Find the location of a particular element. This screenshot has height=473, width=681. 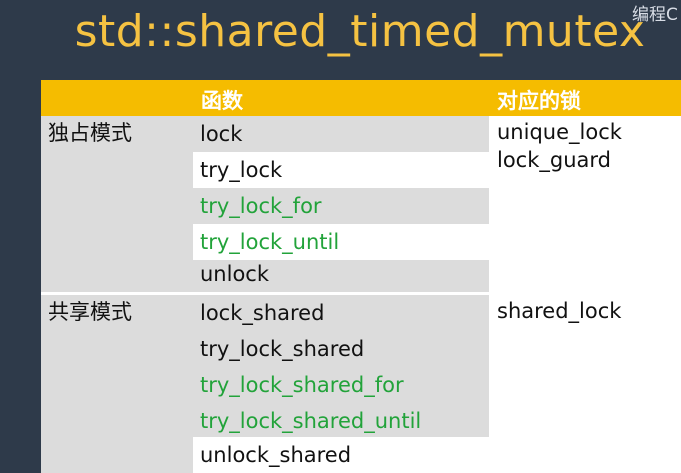

lock-shared-lock: shared_lock is located at coordinates (559, 311).